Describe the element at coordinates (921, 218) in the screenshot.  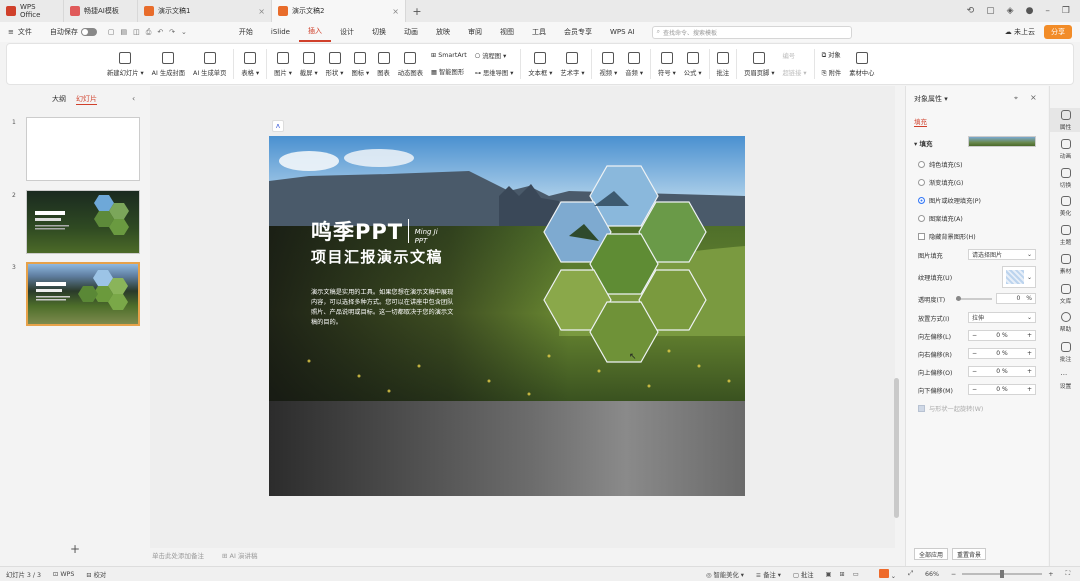
I see `radio-button` at that location.